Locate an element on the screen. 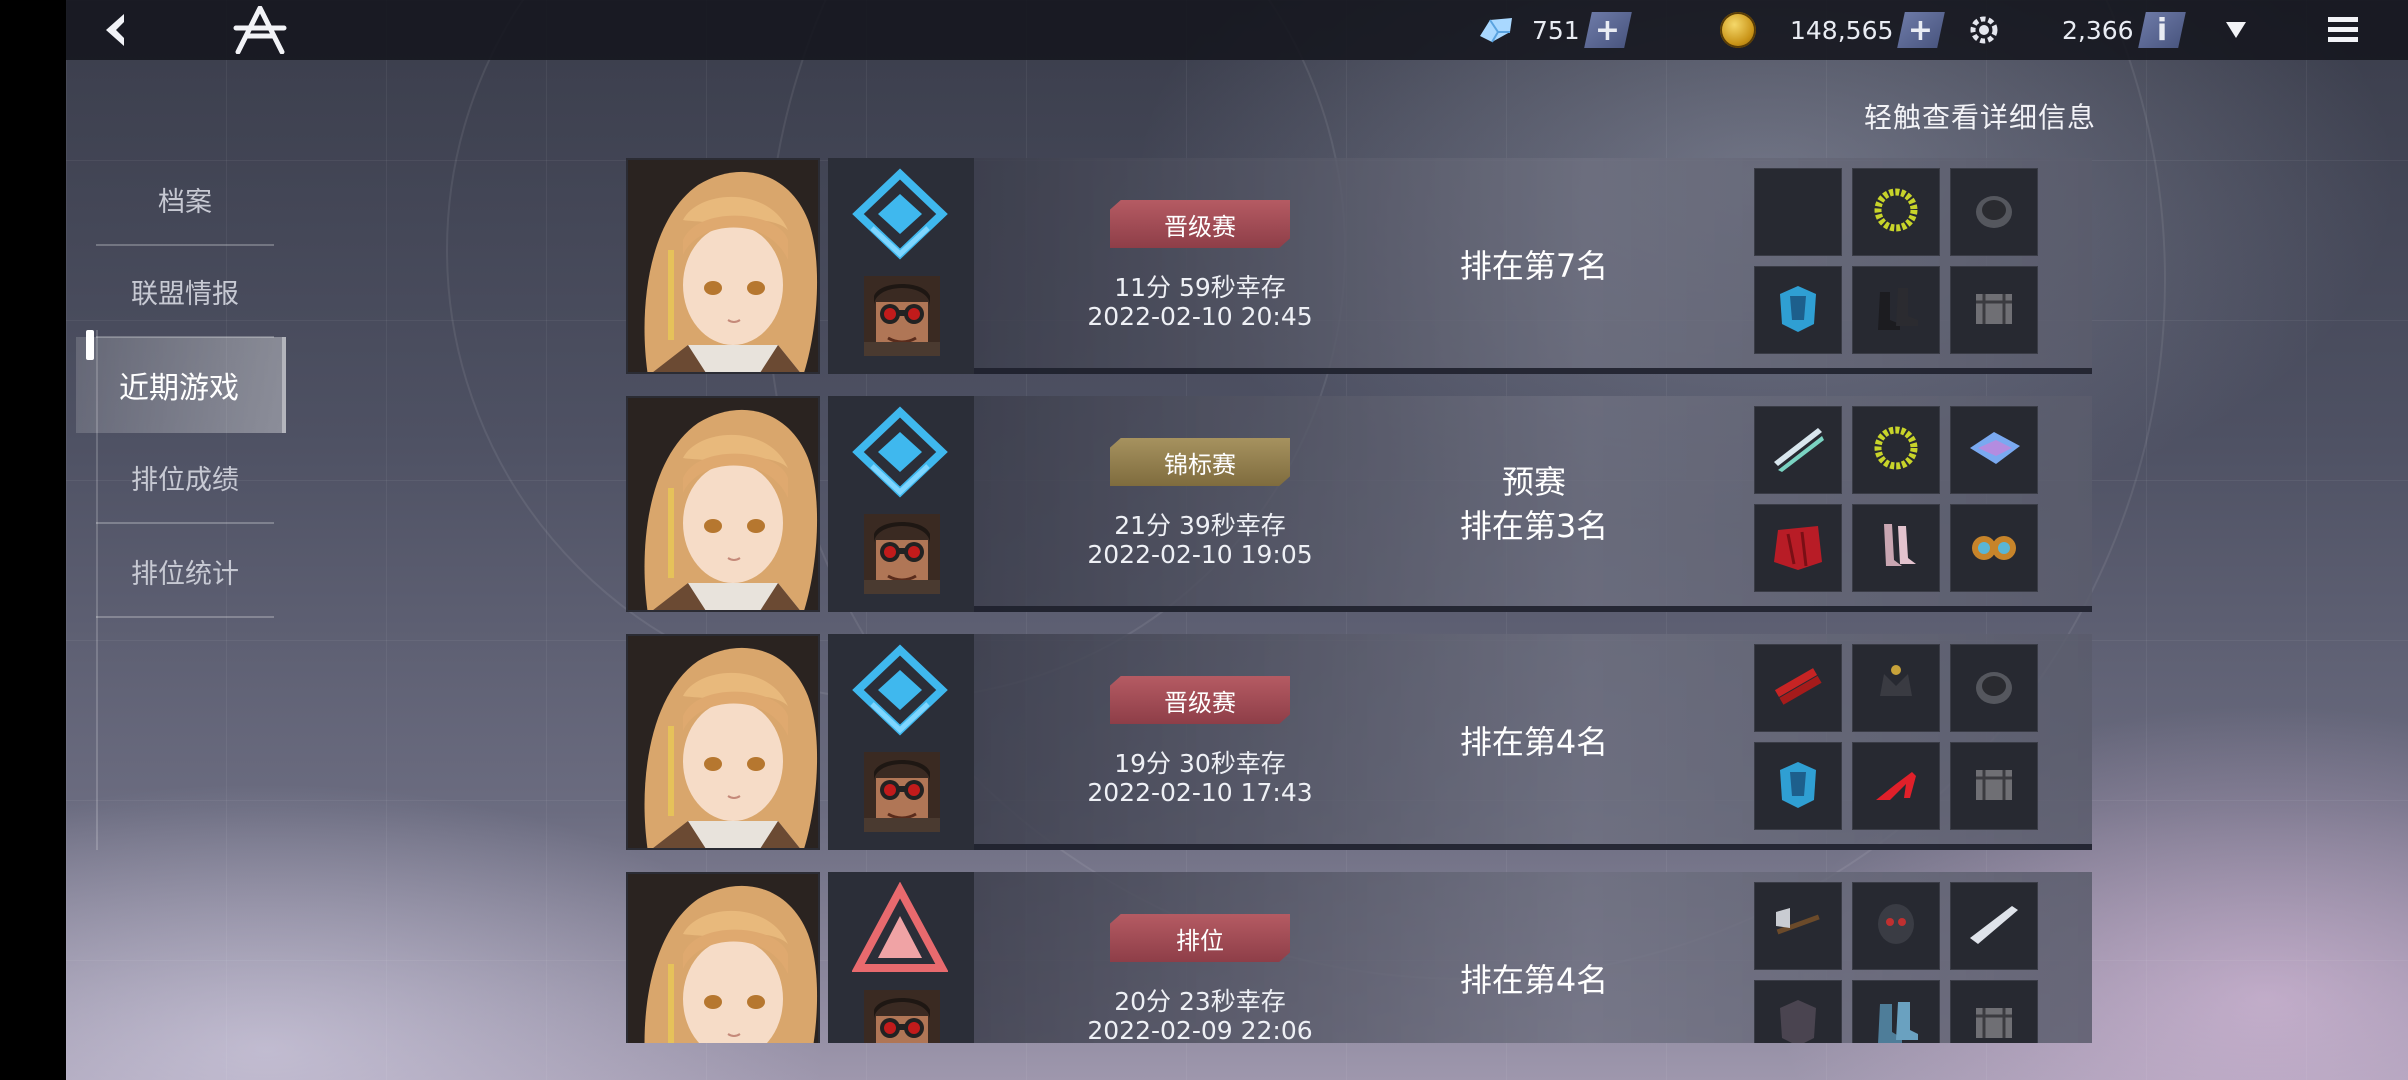  game-summary: 锦标赛 21分 39秒幸存 2022-02-10 19:05 预赛 排在第3名 is located at coordinates (1533, 504).